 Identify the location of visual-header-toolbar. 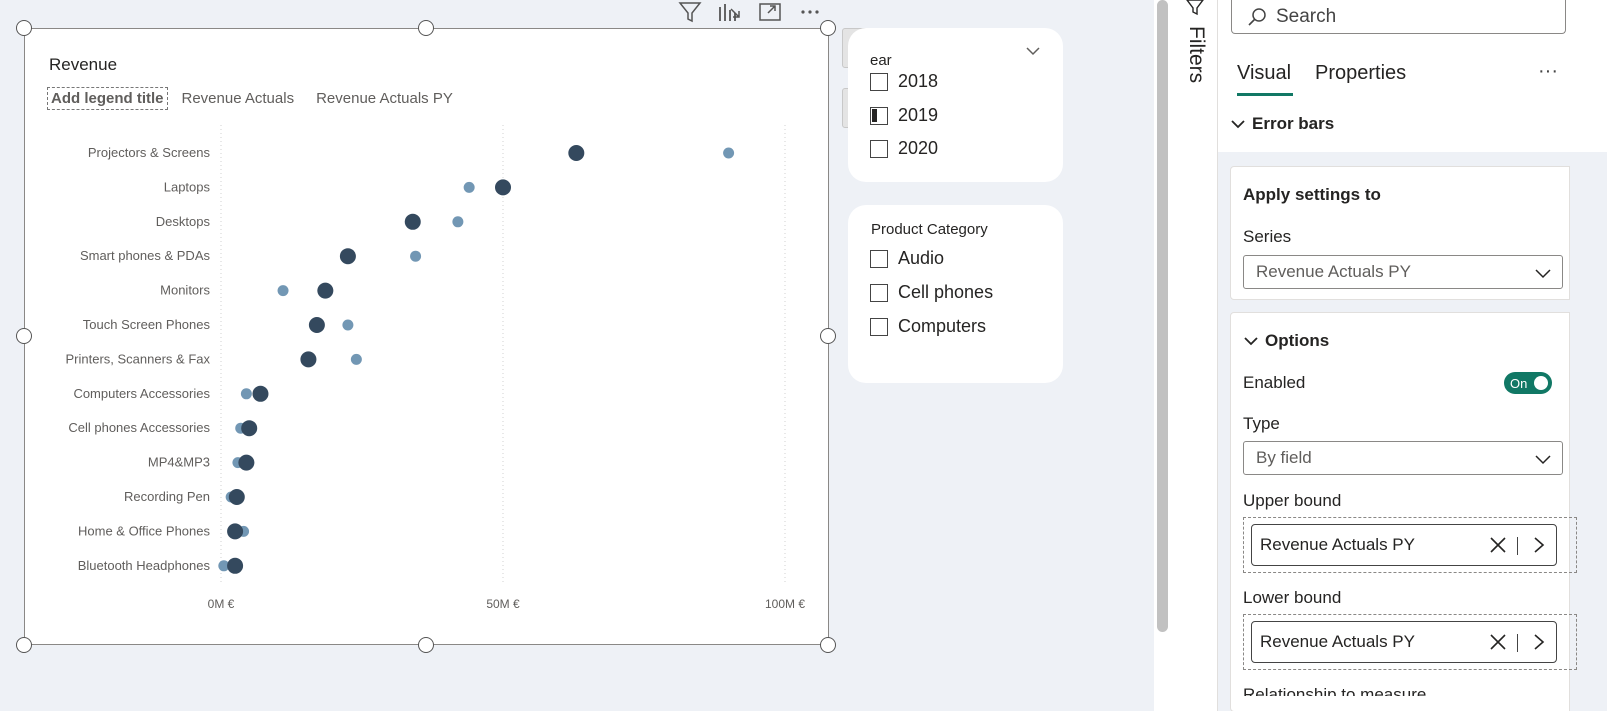
(750, 12).